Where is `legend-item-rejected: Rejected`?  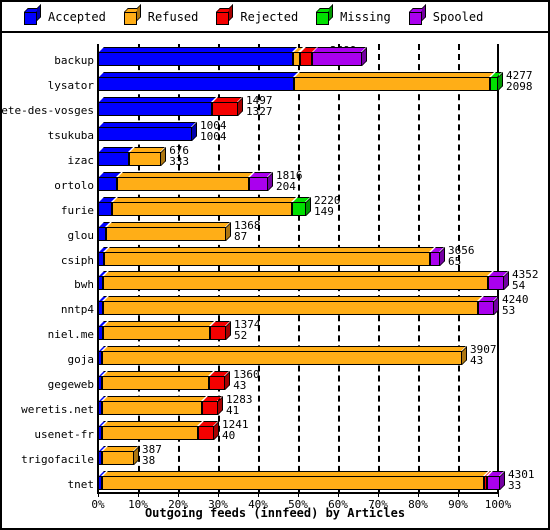
legend-item-rejected: Rejected is located at coordinates (257, 14).